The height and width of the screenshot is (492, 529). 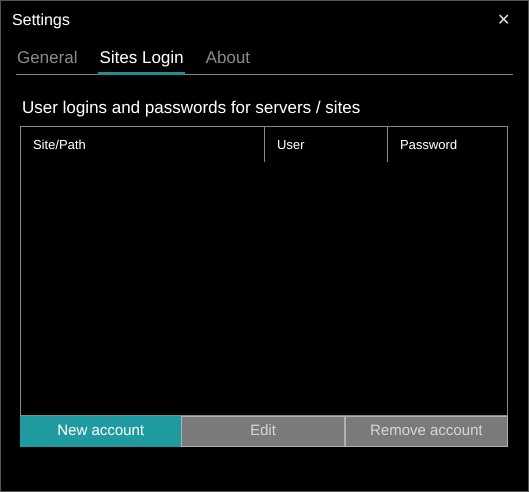 What do you see at coordinates (191, 107) in the screenshot?
I see `section-heading: User logins and passwords for servers / sites` at bounding box center [191, 107].